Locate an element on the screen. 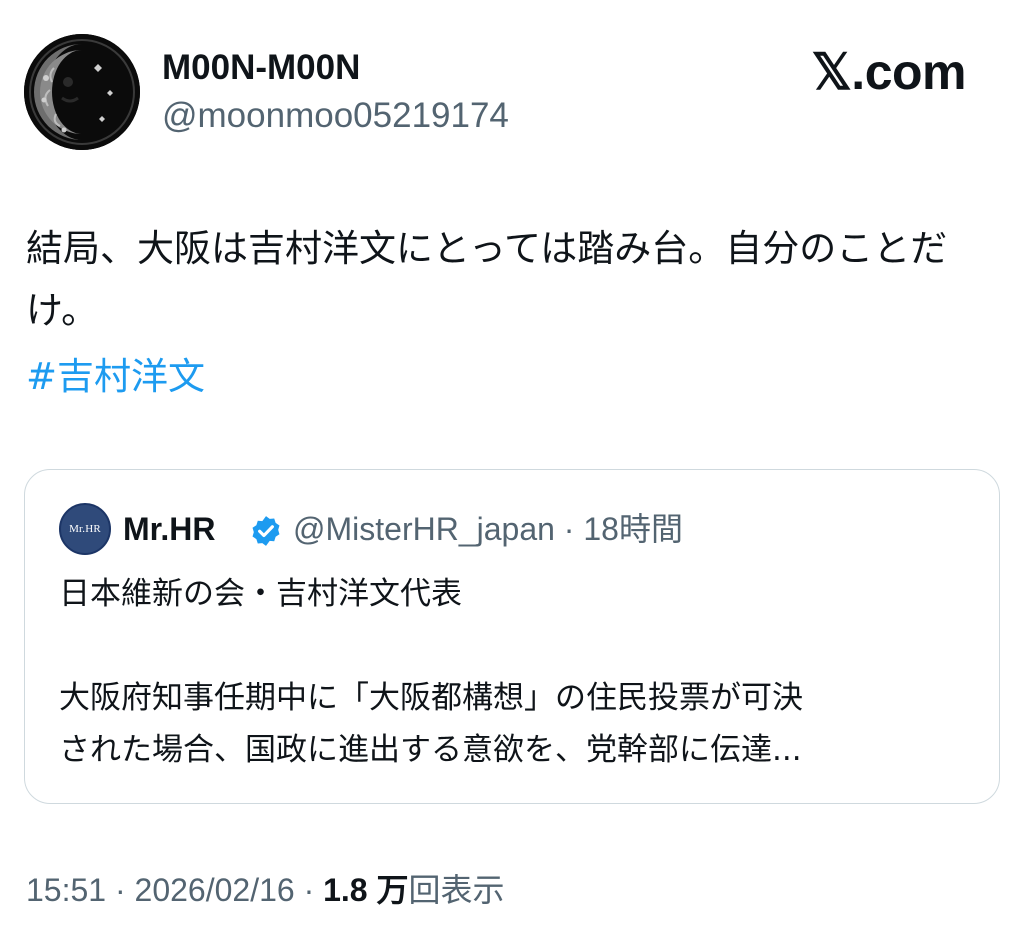 This screenshot has width=1024, height=938. tweet-footer: 15:51 · 2026/02/16 · 1.8 万回表示 is located at coordinates (265, 890).